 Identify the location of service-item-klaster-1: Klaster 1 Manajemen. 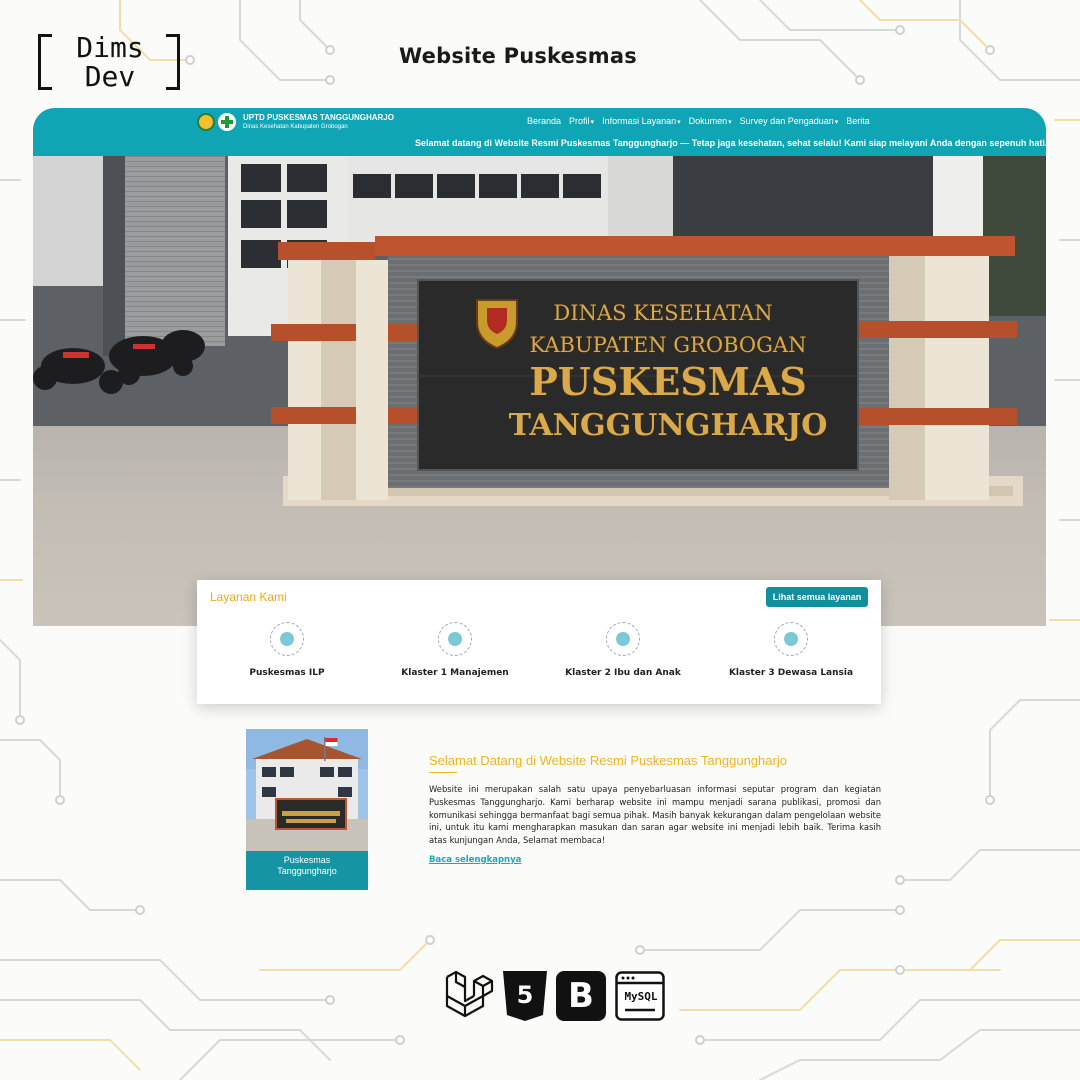
(455, 650).